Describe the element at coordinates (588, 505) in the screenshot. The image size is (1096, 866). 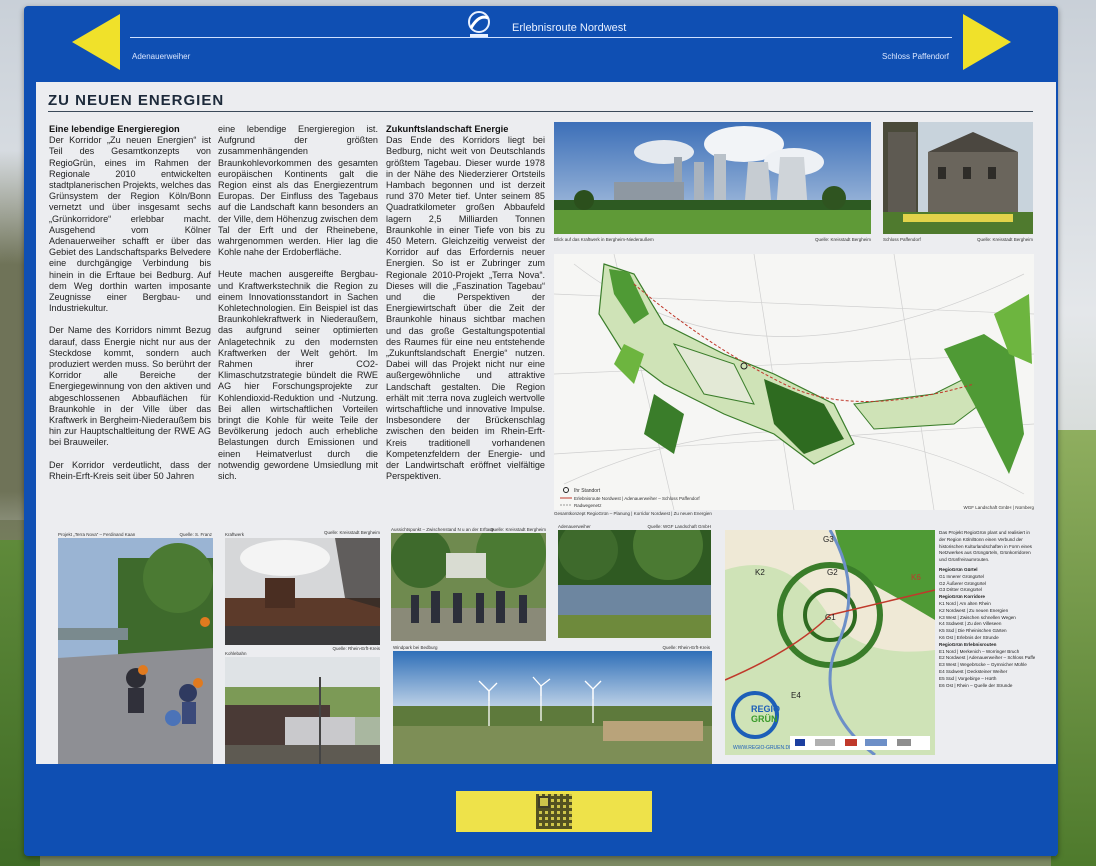
I see `map-legend-radweg: Radwegenetz` at that location.